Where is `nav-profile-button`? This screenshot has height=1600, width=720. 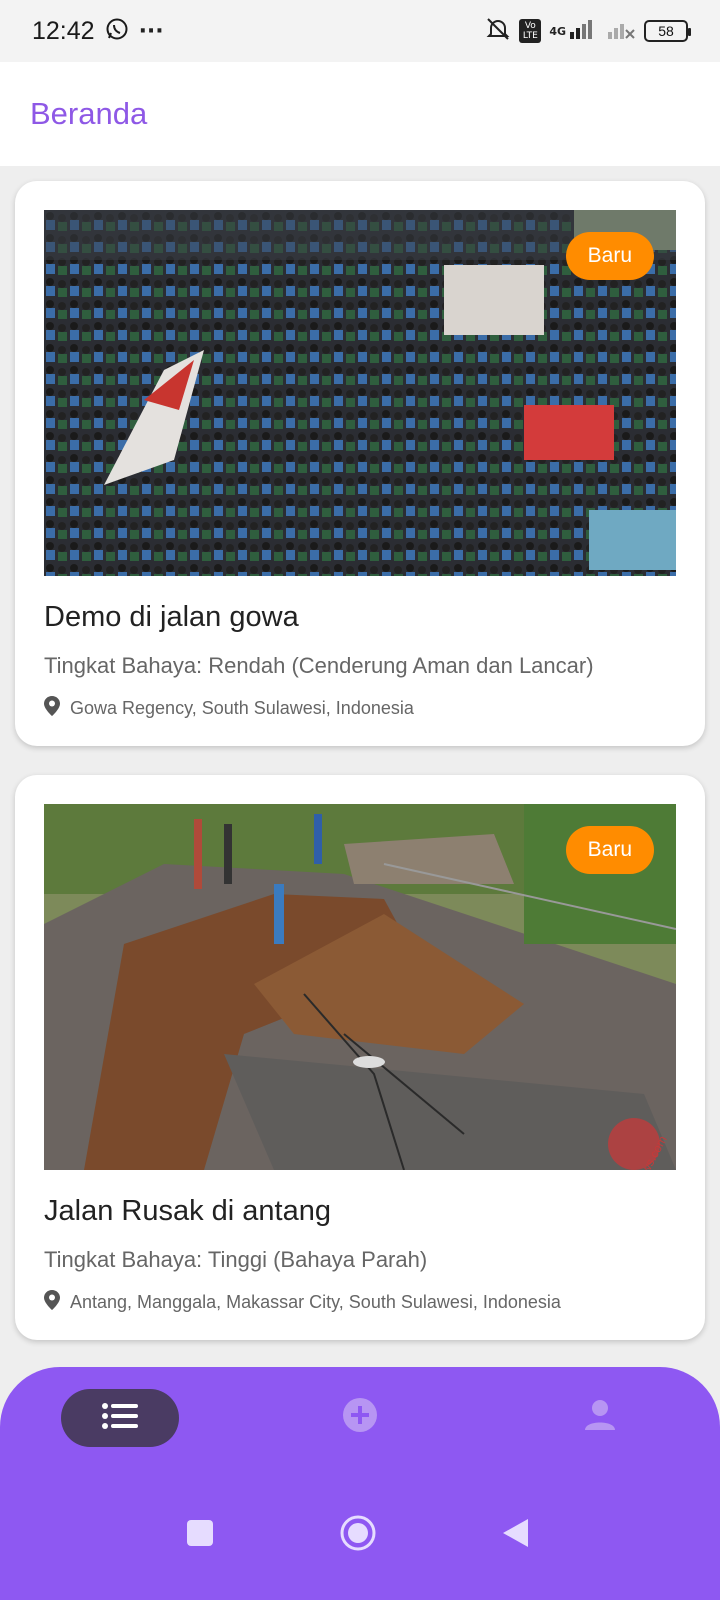 nav-profile-button is located at coordinates (600, 1417).